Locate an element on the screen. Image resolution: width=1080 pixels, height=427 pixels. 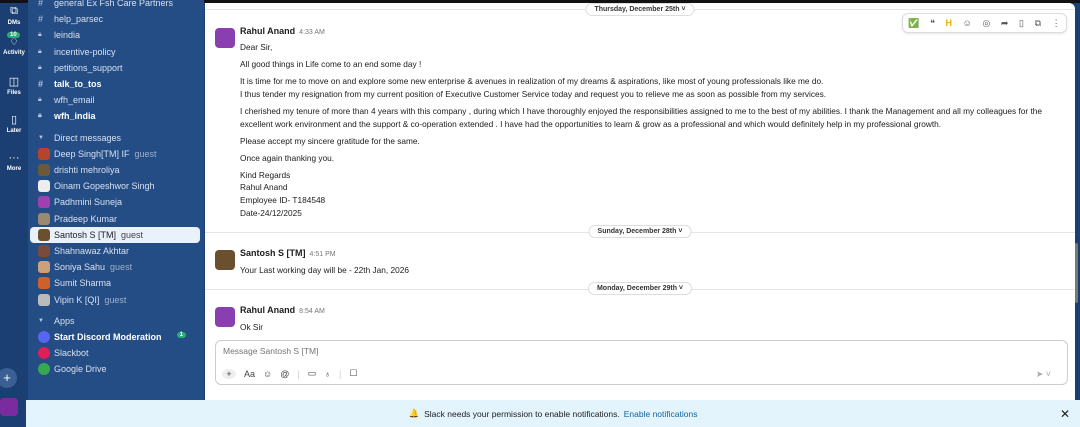
more-actions-icon: ⋮ is located at coordinates (1056, 23).